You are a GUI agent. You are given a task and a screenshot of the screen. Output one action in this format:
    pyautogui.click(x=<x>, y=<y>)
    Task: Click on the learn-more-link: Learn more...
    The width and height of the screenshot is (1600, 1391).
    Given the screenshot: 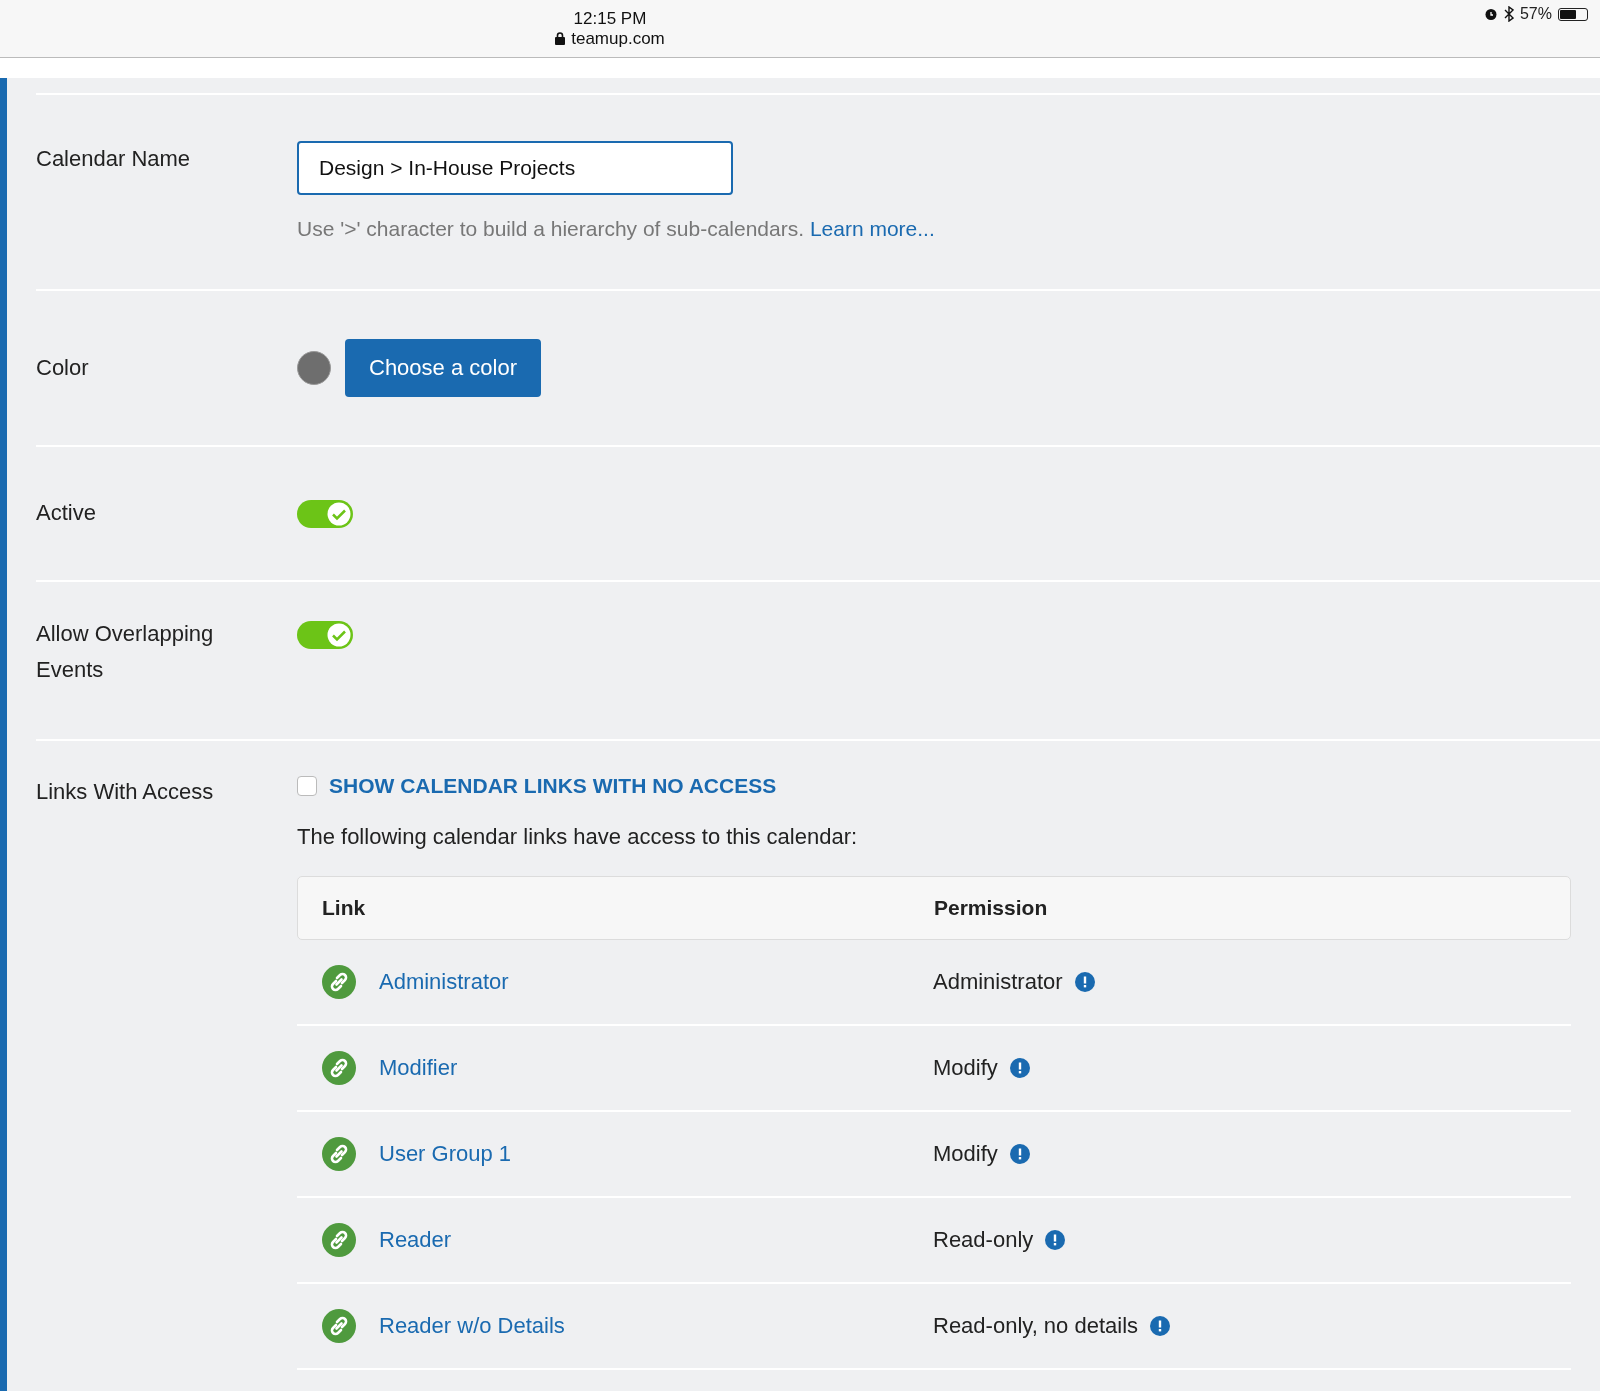 What is the action you would take?
    pyautogui.click(x=872, y=228)
    